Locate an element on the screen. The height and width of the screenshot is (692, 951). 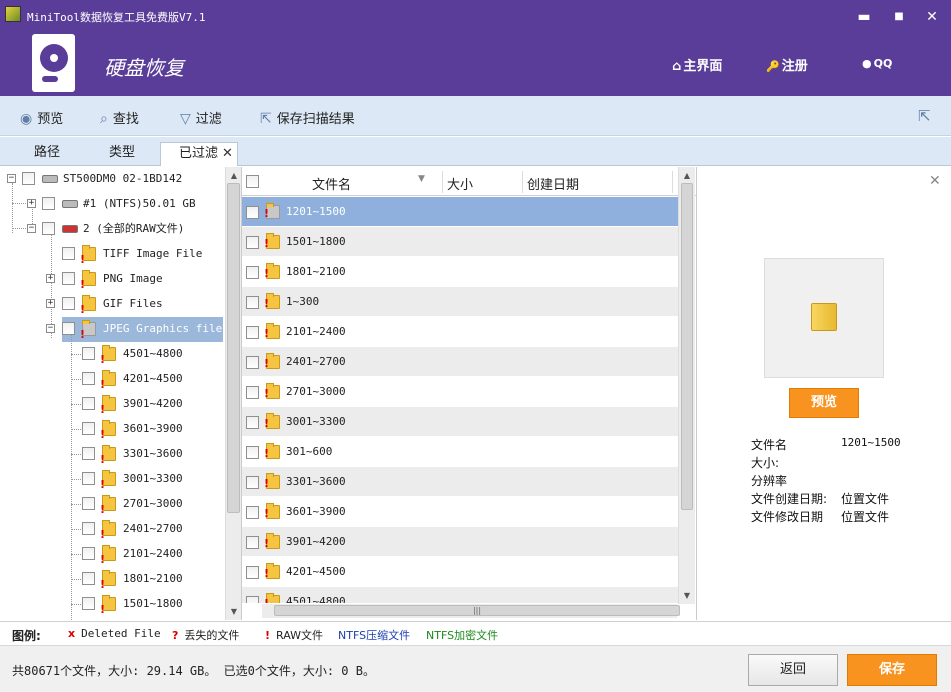
preview-button: 预览 is located at coordinates (824, 403).